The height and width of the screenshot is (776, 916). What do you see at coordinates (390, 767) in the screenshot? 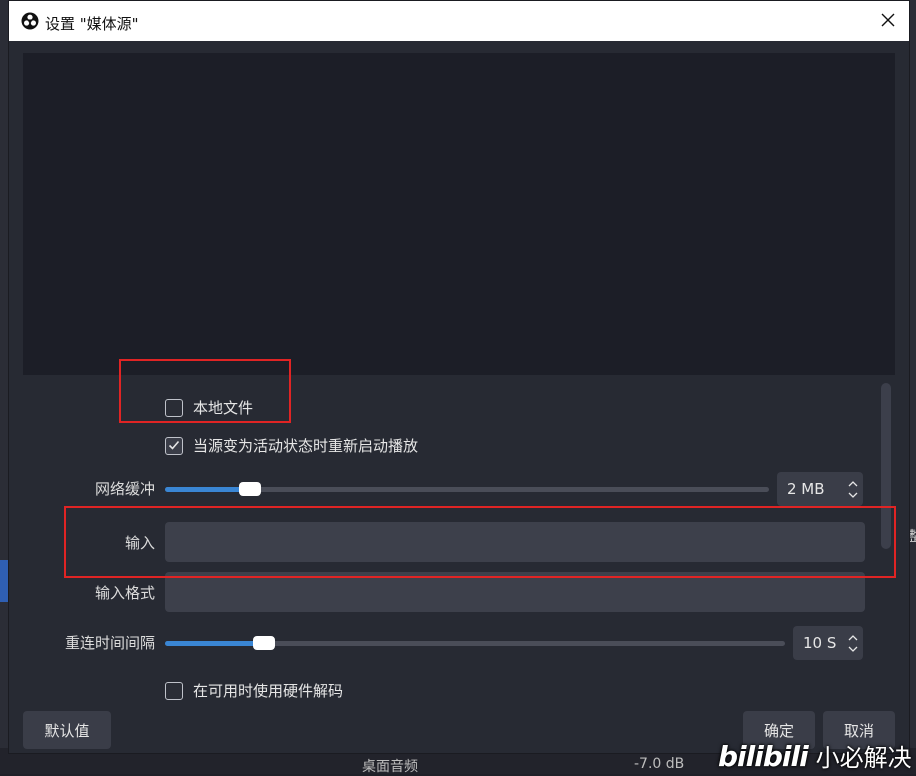
I see `background-audio-source-name: 桌面音频` at bounding box center [390, 767].